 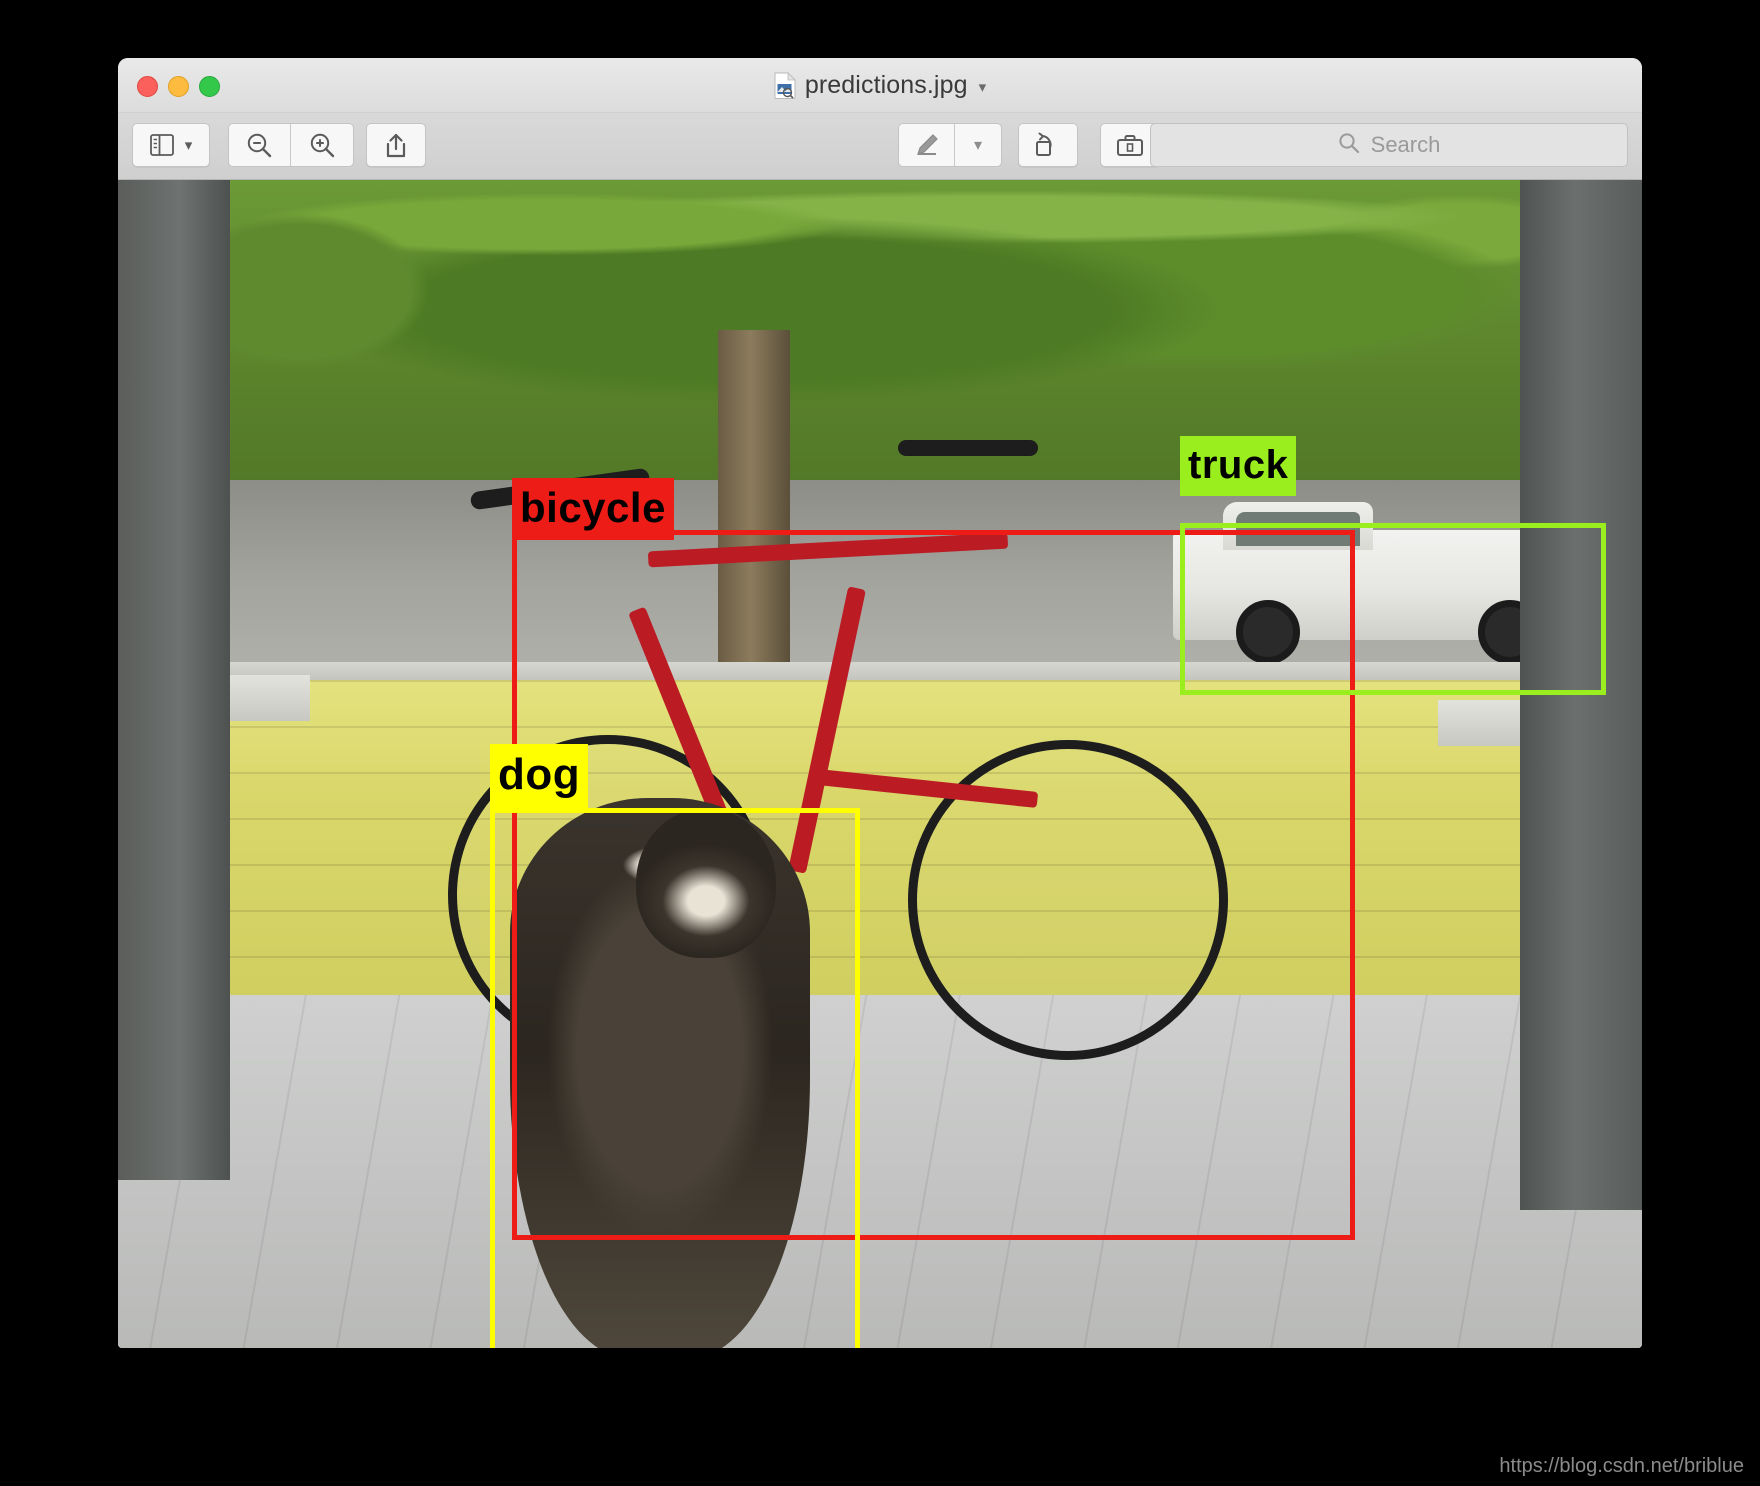 I want to click on markup-segmented-control: ▾, so click(x=950, y=145).